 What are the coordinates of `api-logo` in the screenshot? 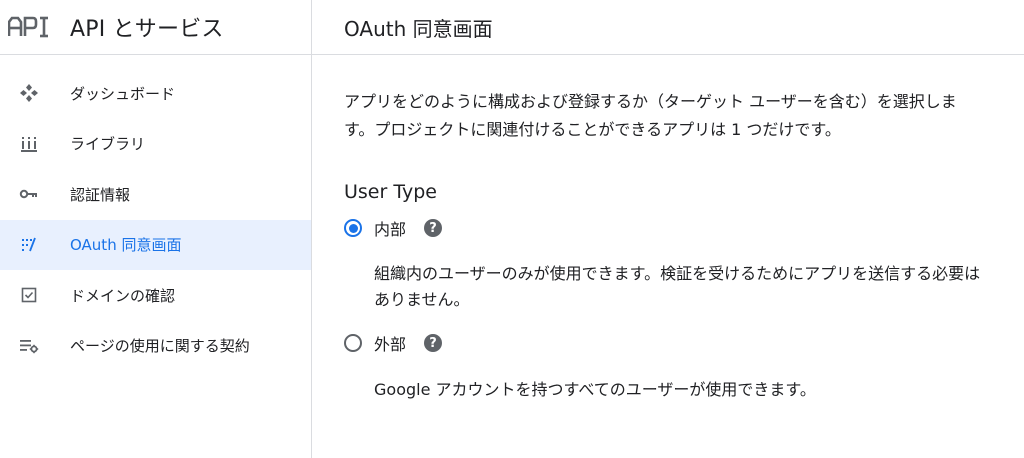 It's located at (29, 27).